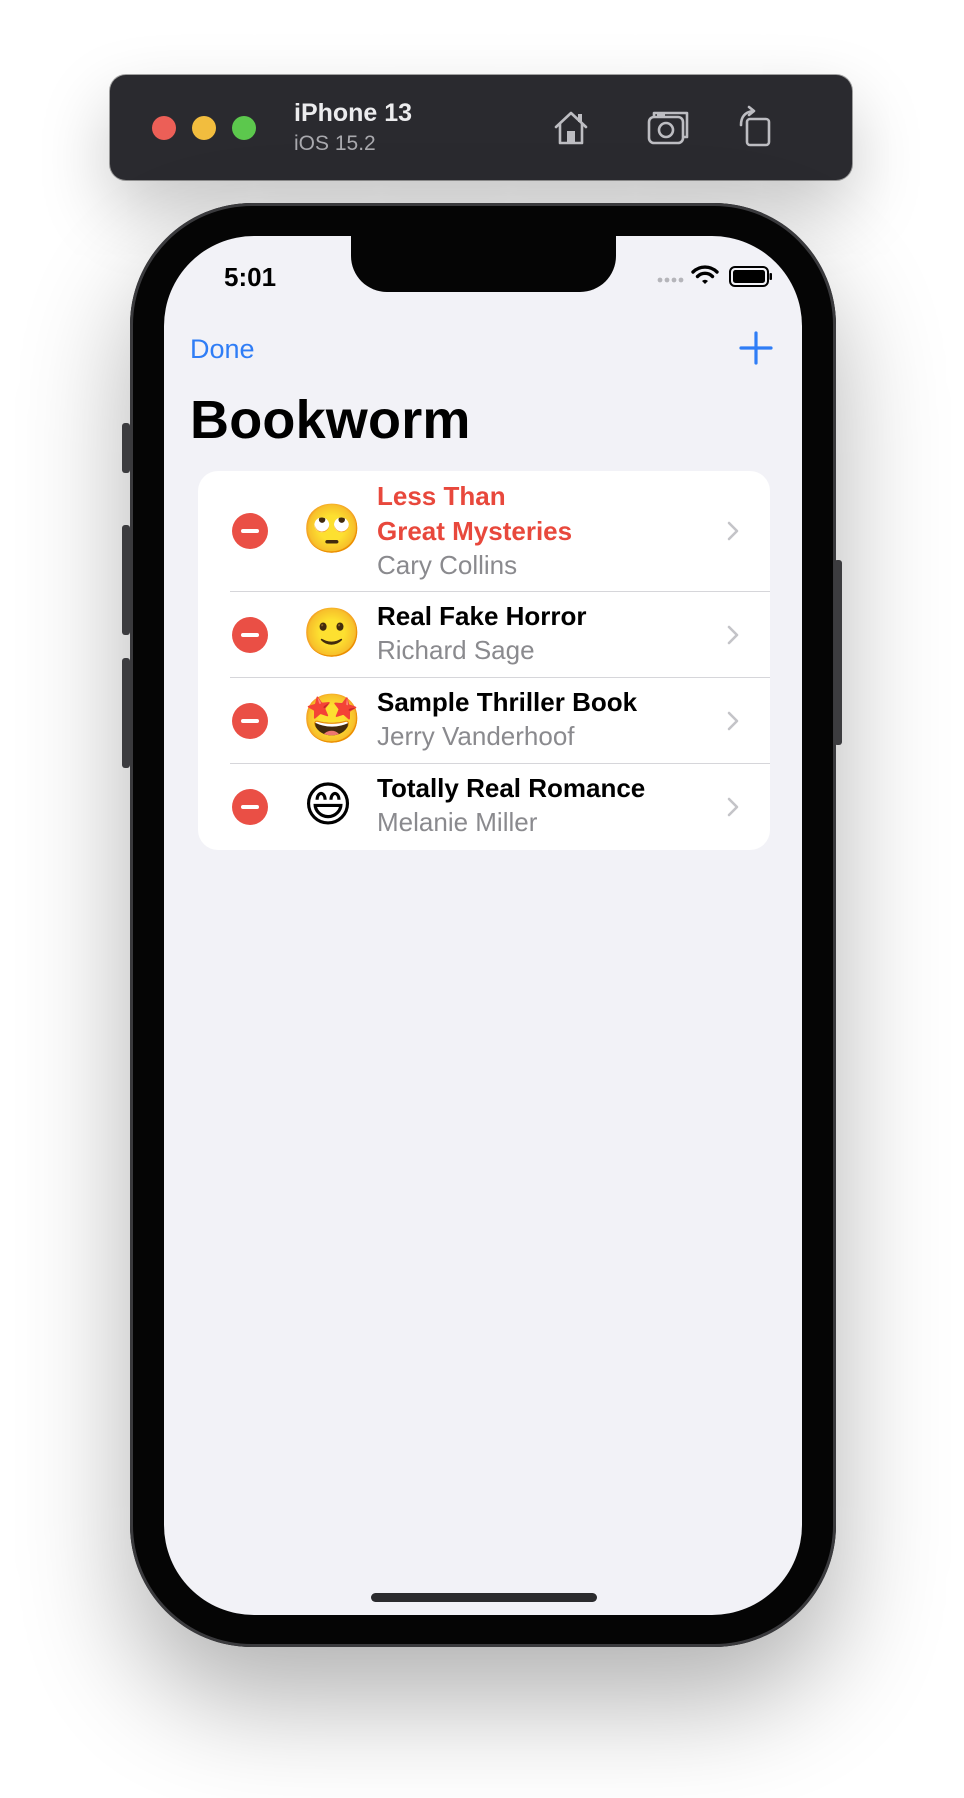  Describe the element at coordinates (750, 276) in the screenshot. I see `battery-icon` at that location.